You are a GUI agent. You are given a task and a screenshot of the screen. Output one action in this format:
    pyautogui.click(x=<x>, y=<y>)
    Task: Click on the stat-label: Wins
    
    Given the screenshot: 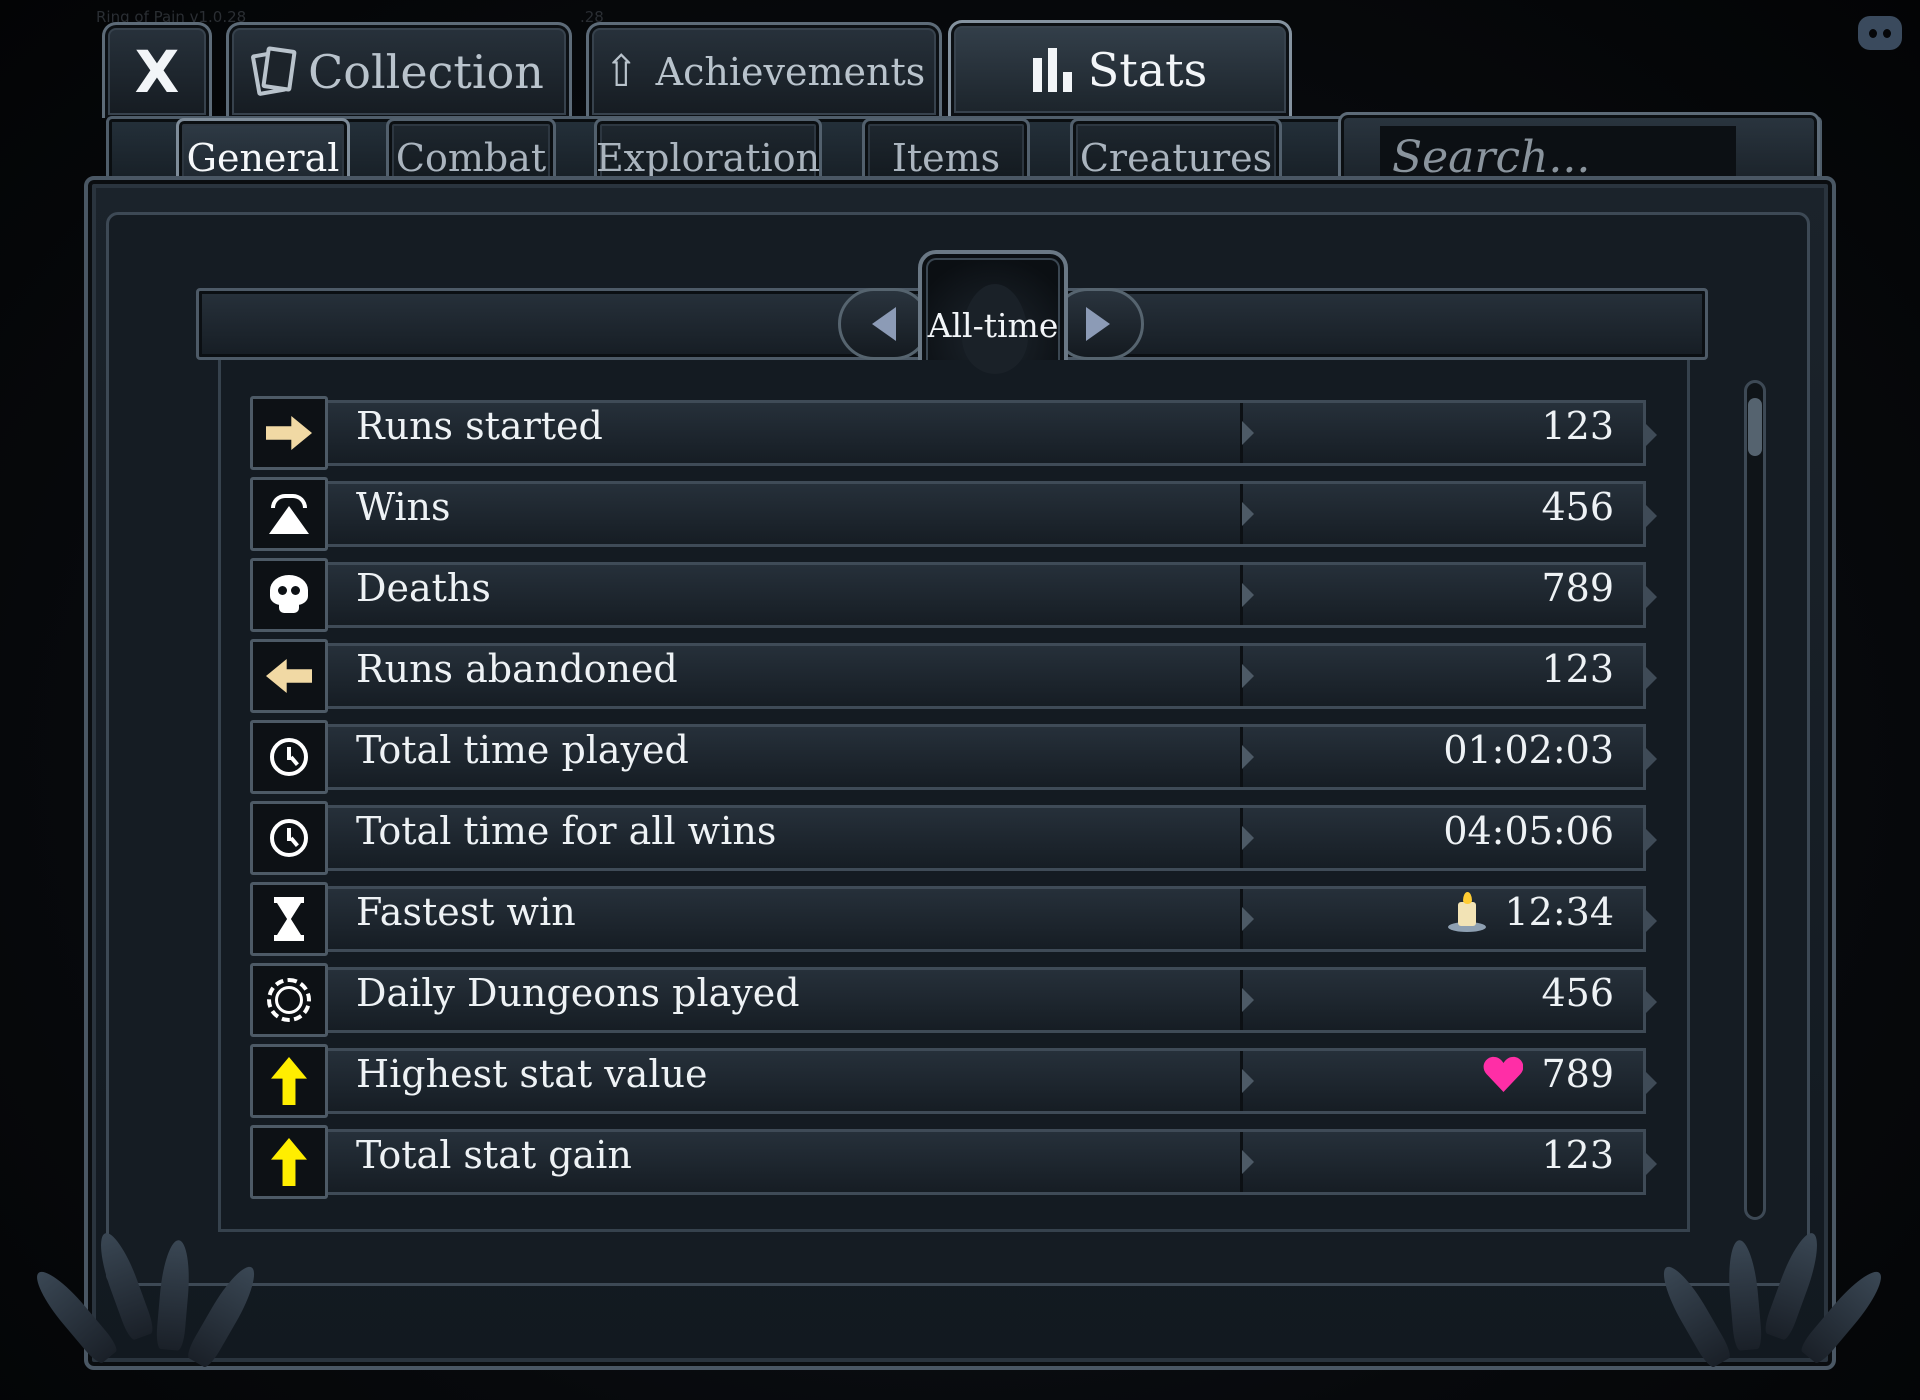 What is the action you would take?
    pyautogui.click(x=403, y=507)
    